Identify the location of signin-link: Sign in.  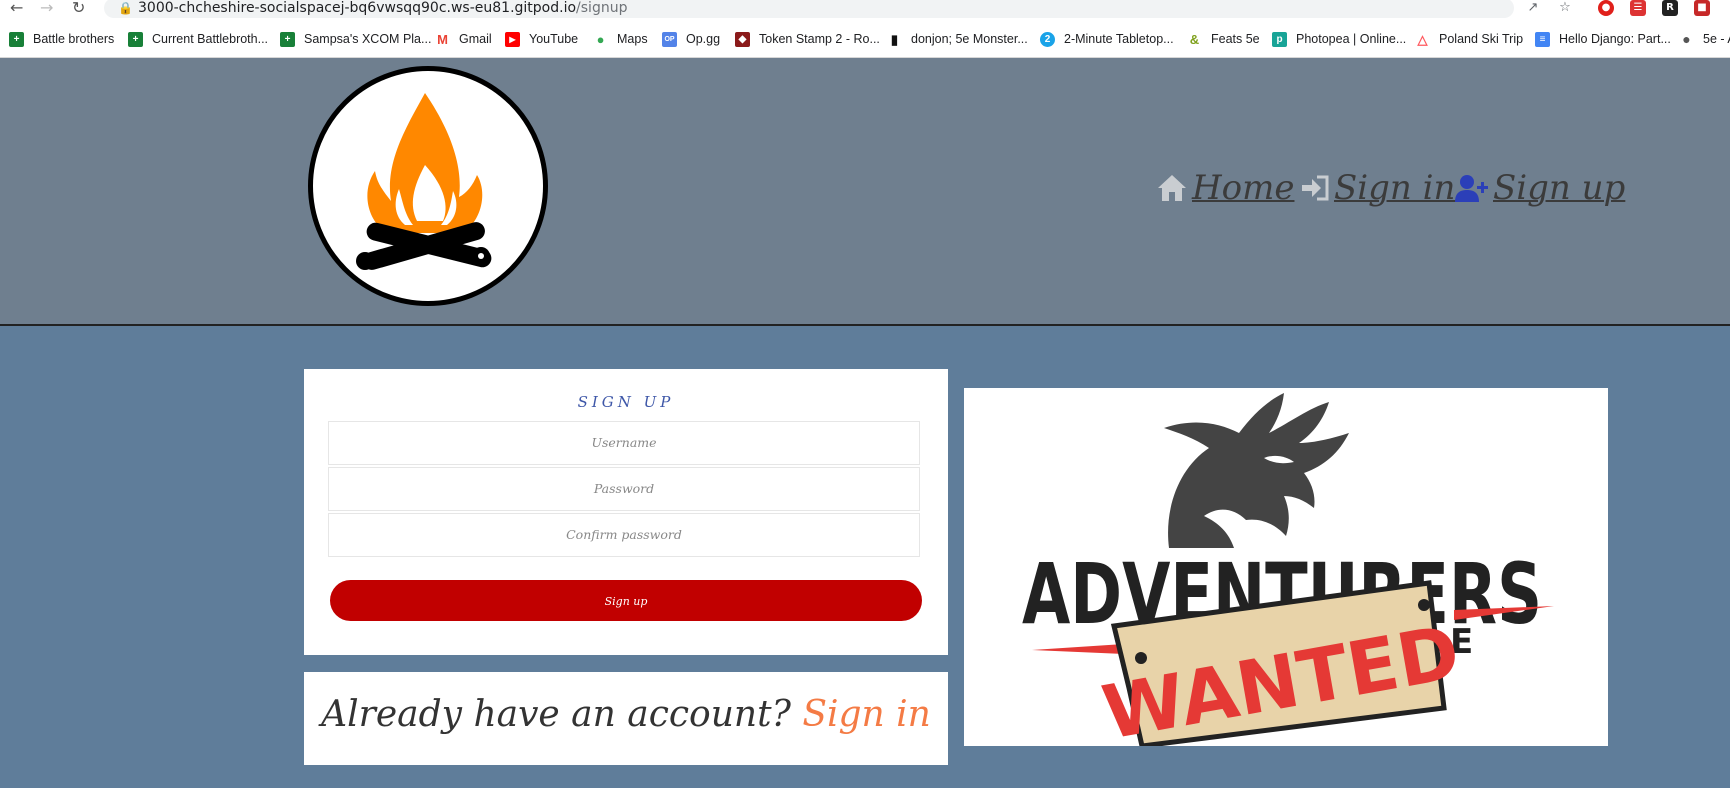
(866, 714).